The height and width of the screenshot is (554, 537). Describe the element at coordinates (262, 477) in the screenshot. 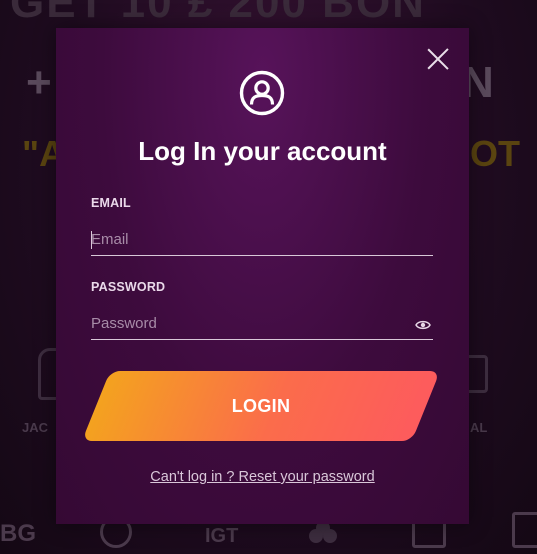

I see `reset-password-link: Can't log in ? Reset your password` at that location.